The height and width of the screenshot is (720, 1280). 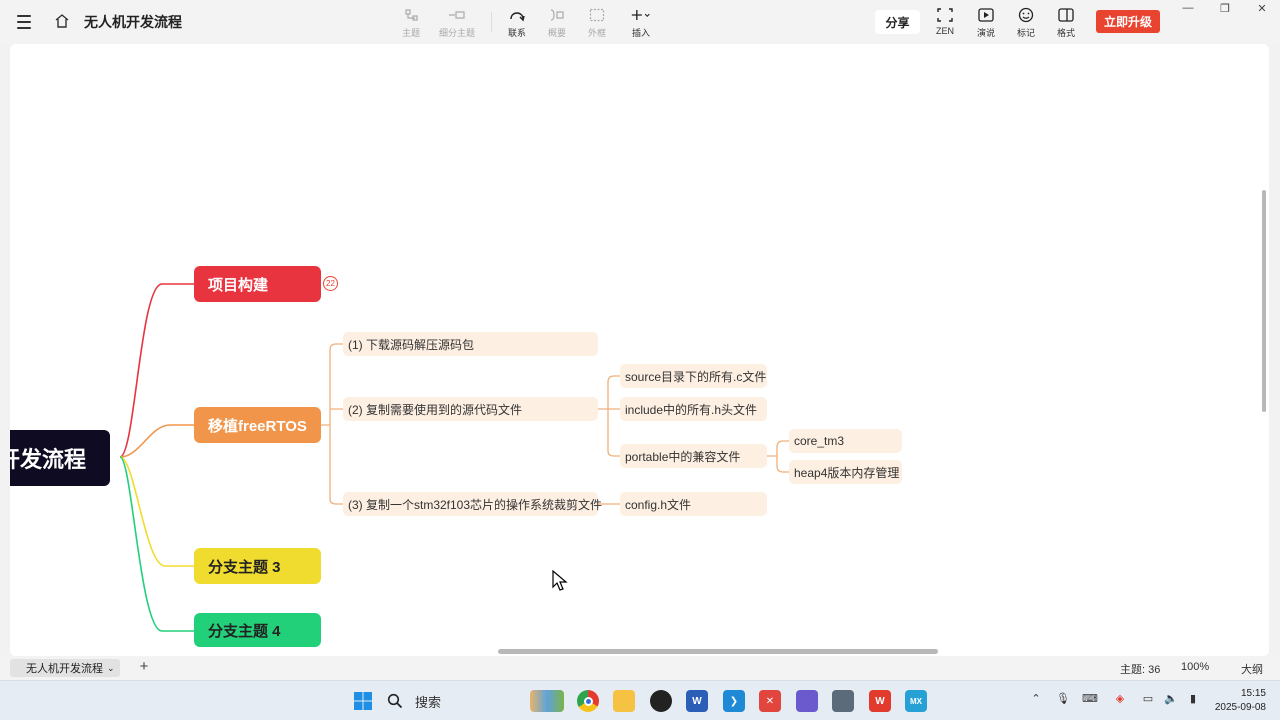 I want to click on sheet-tab: 无人机开发流程 ⌄, so click(x=65, y=668).